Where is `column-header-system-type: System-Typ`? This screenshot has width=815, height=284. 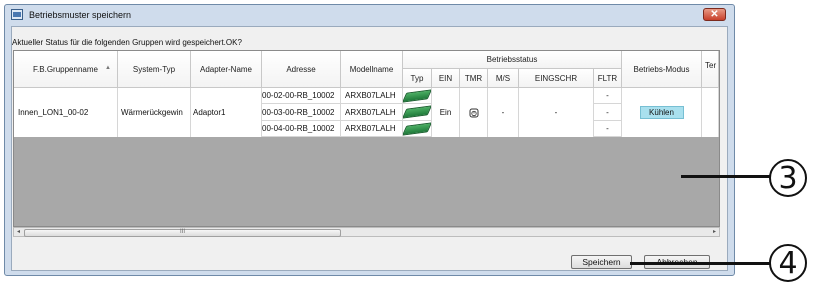
column-header-system-type: System-Typ is located at coordinates (154, 69).